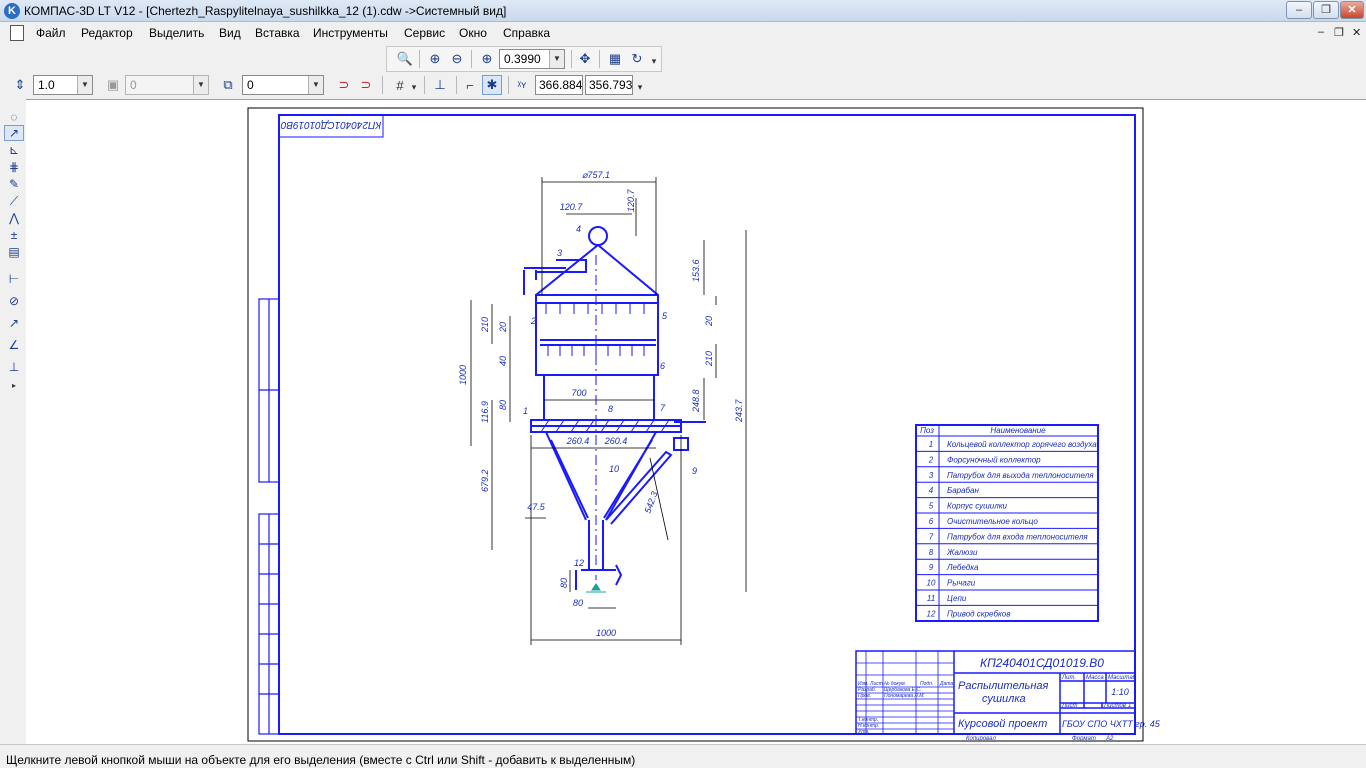  Describe the element at coordinates (904, 696) in the screenshot. I see `title-left-name: Пономарева Л.М.` at that location.